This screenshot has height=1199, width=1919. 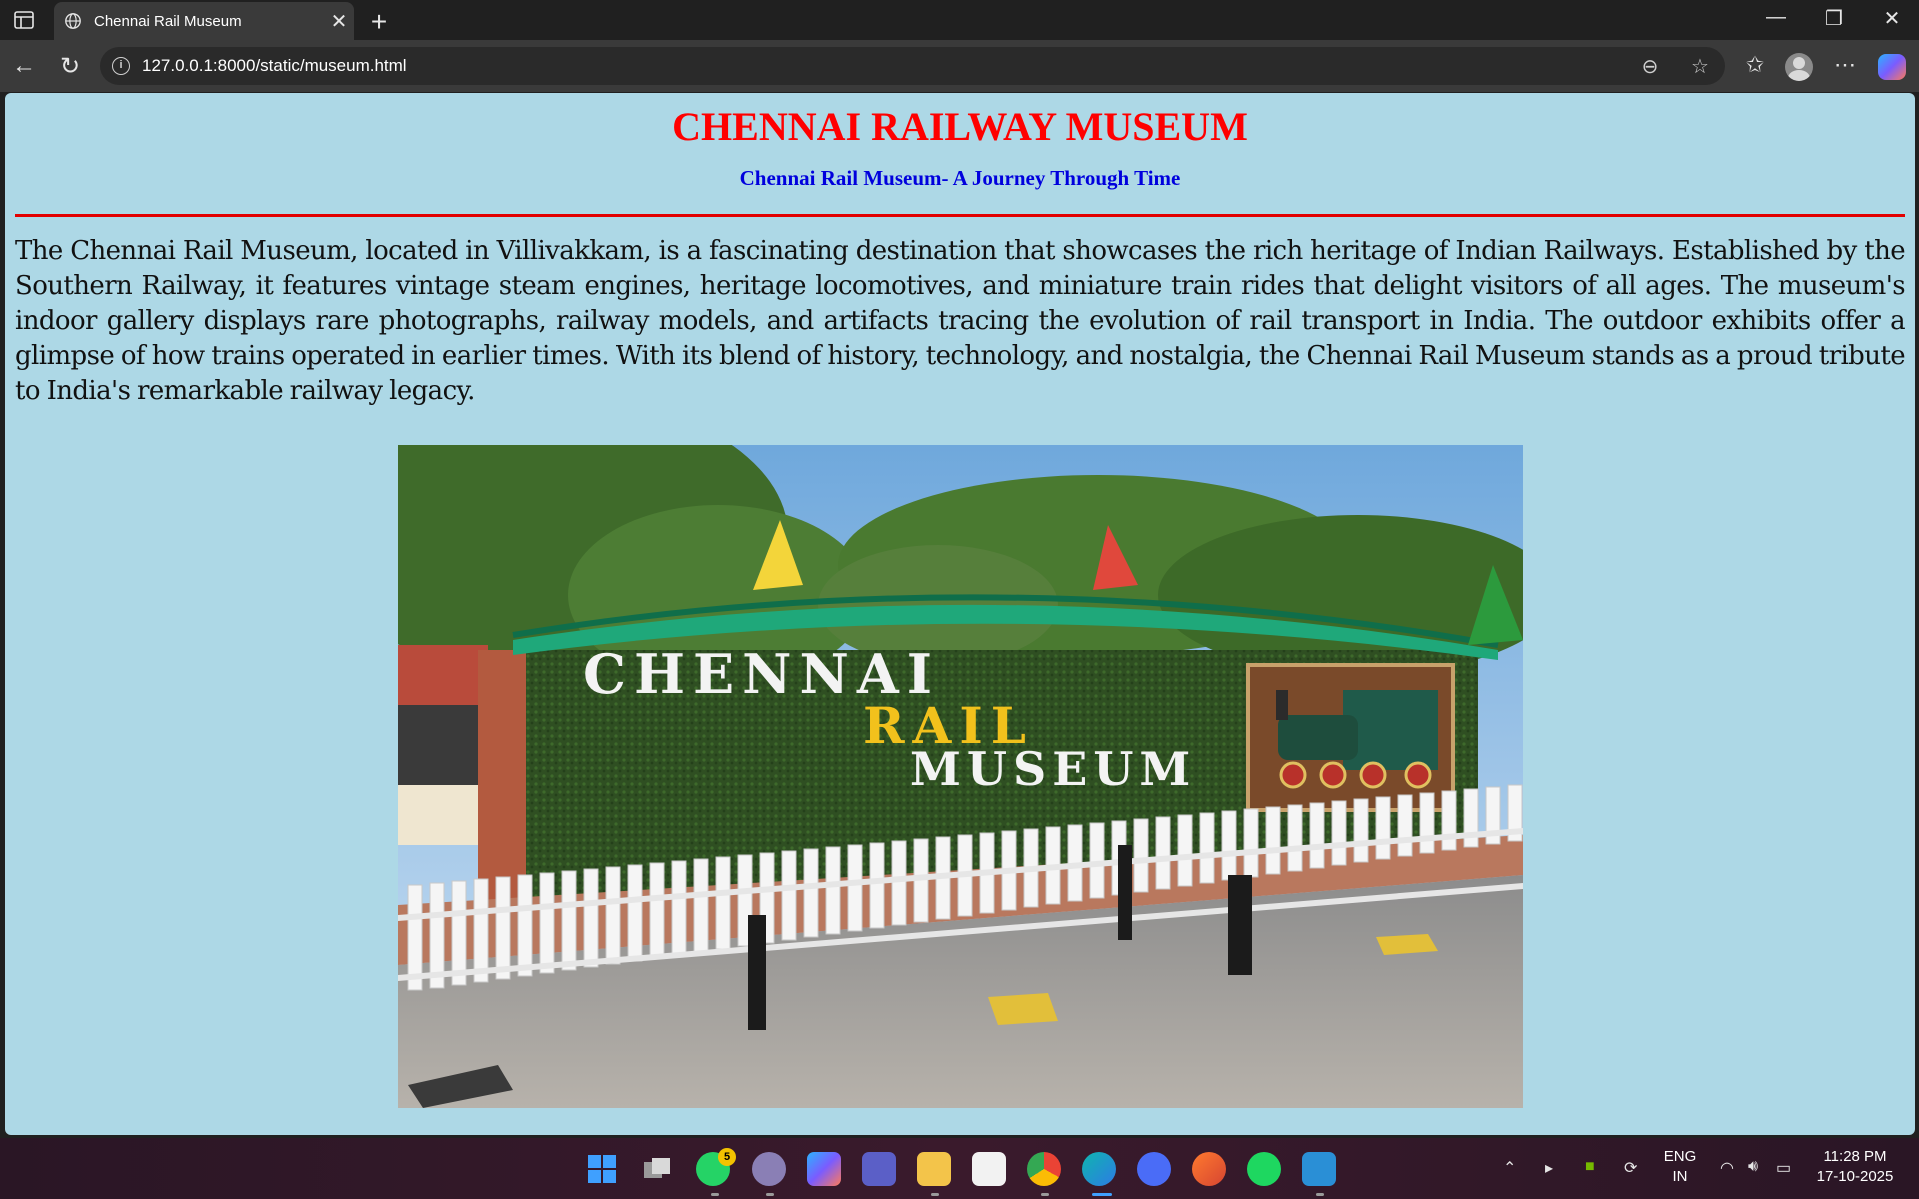 I want to click on whatsapp-notification-badge: 5, so click(x=727, y=1157).